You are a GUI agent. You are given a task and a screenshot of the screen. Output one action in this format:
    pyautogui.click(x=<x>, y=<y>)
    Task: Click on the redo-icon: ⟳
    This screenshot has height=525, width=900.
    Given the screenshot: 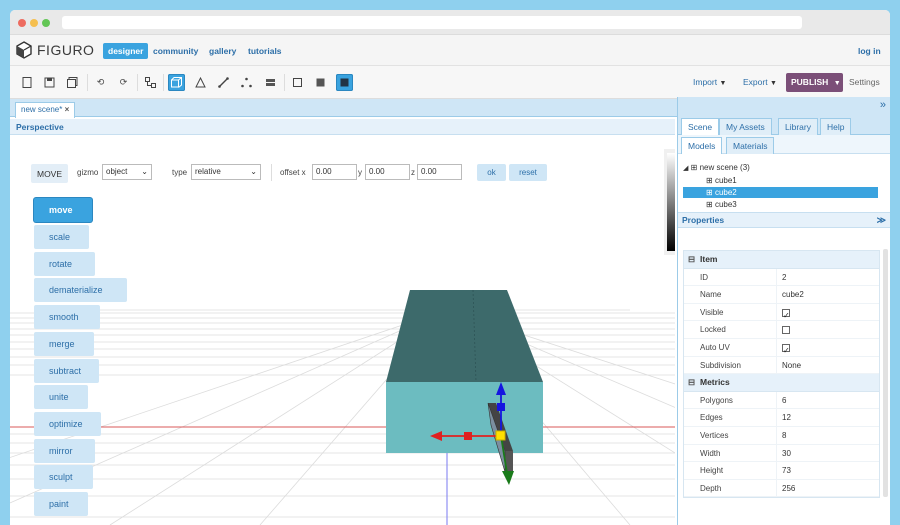 What is the action you would take?
    pyautogui.click(x=123, y=82)
    